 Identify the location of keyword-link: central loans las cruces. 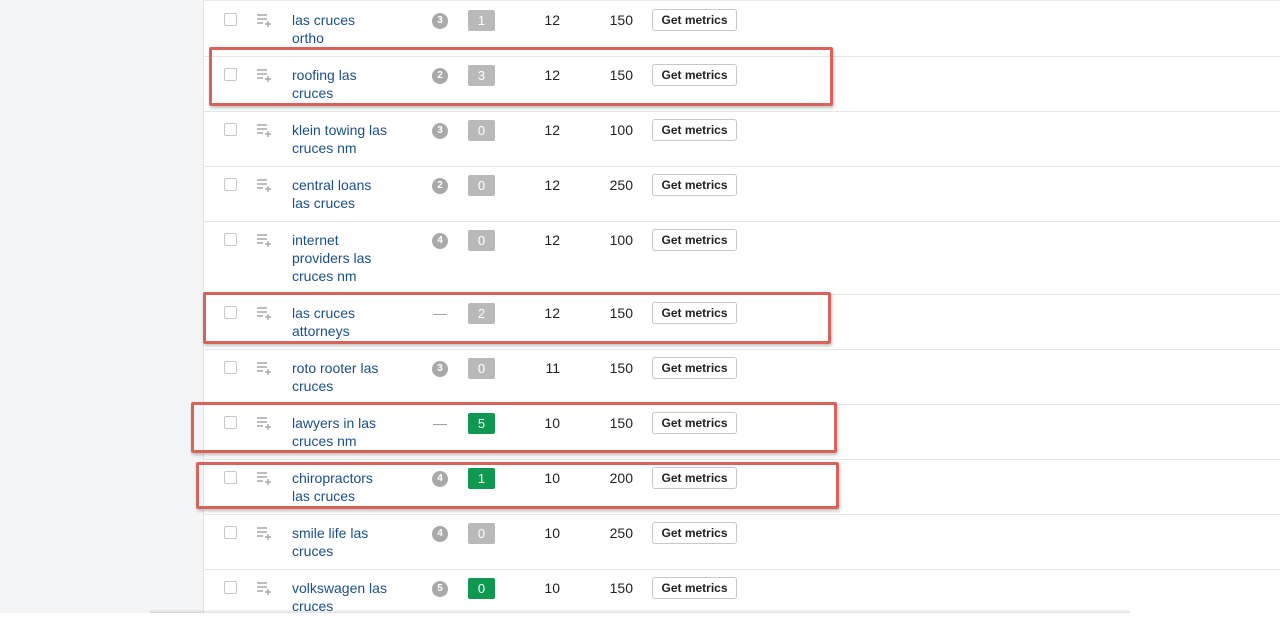
(352, 194).